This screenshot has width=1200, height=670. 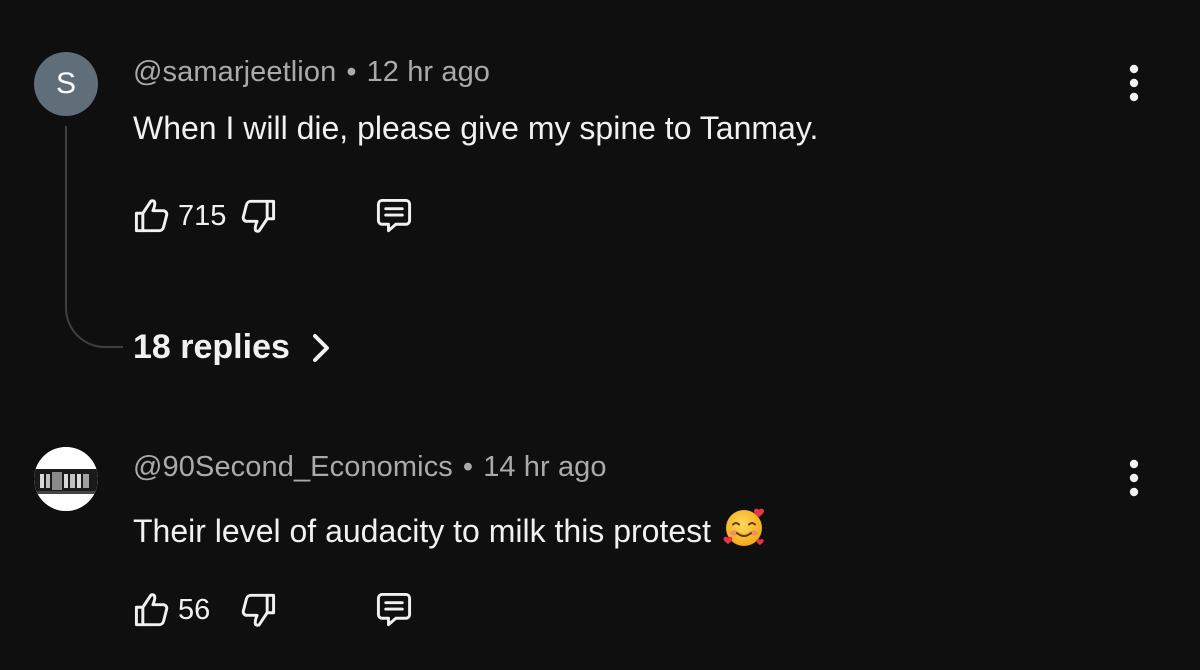 I want to click on replies-count-label: 18 replies, so click(x=211, y=347).